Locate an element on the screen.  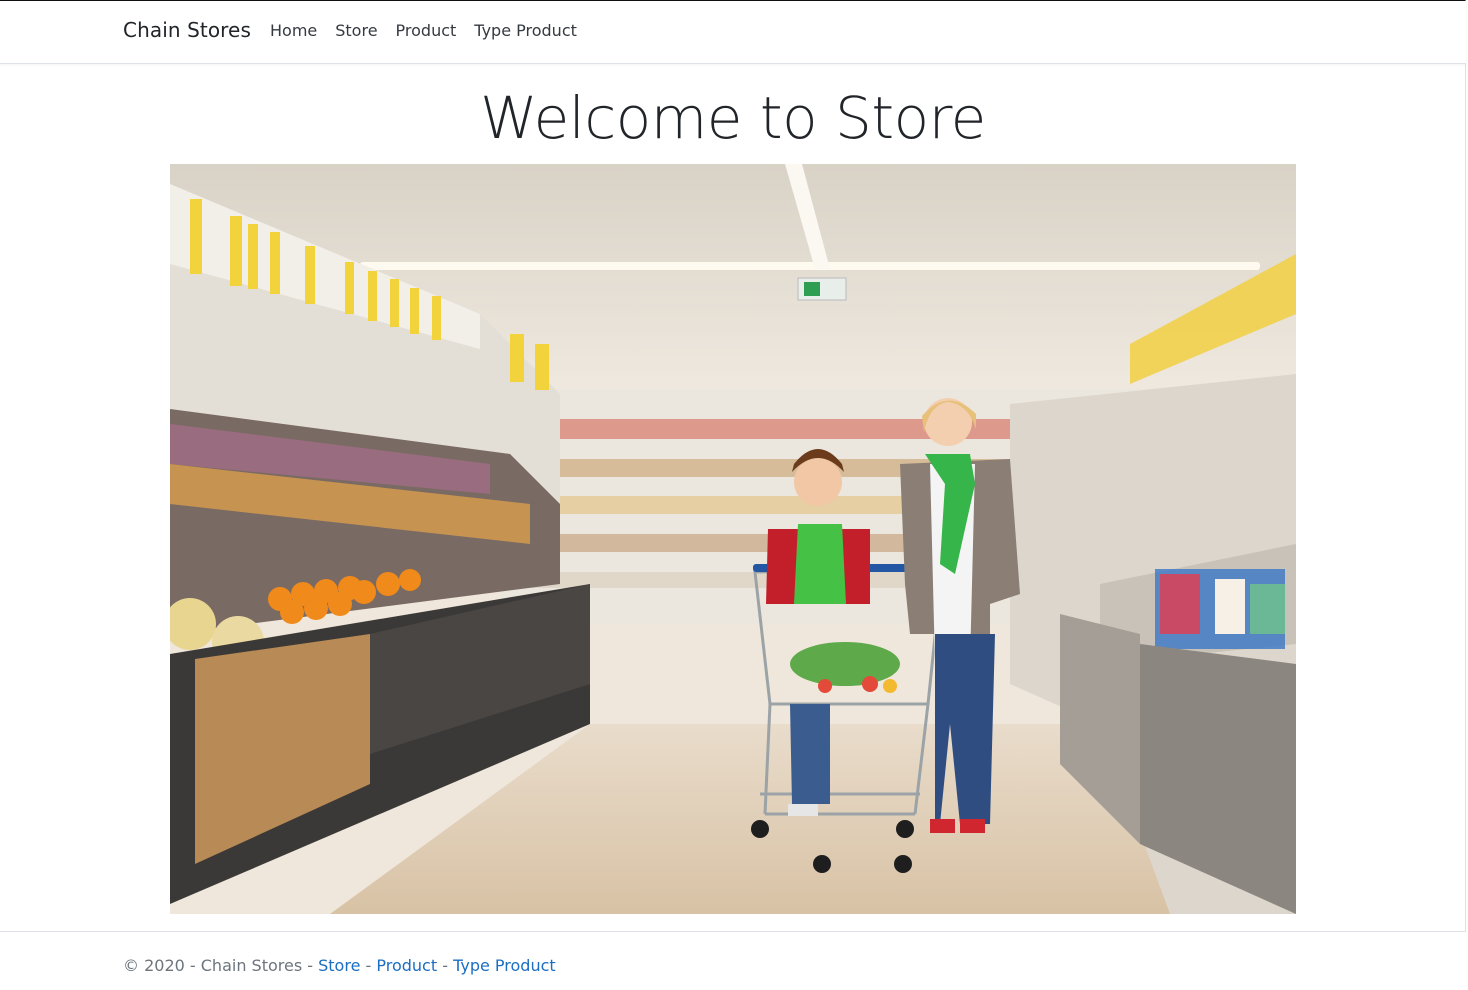
nav-item-type-product: Type Product is located at coordinates (525, 30).